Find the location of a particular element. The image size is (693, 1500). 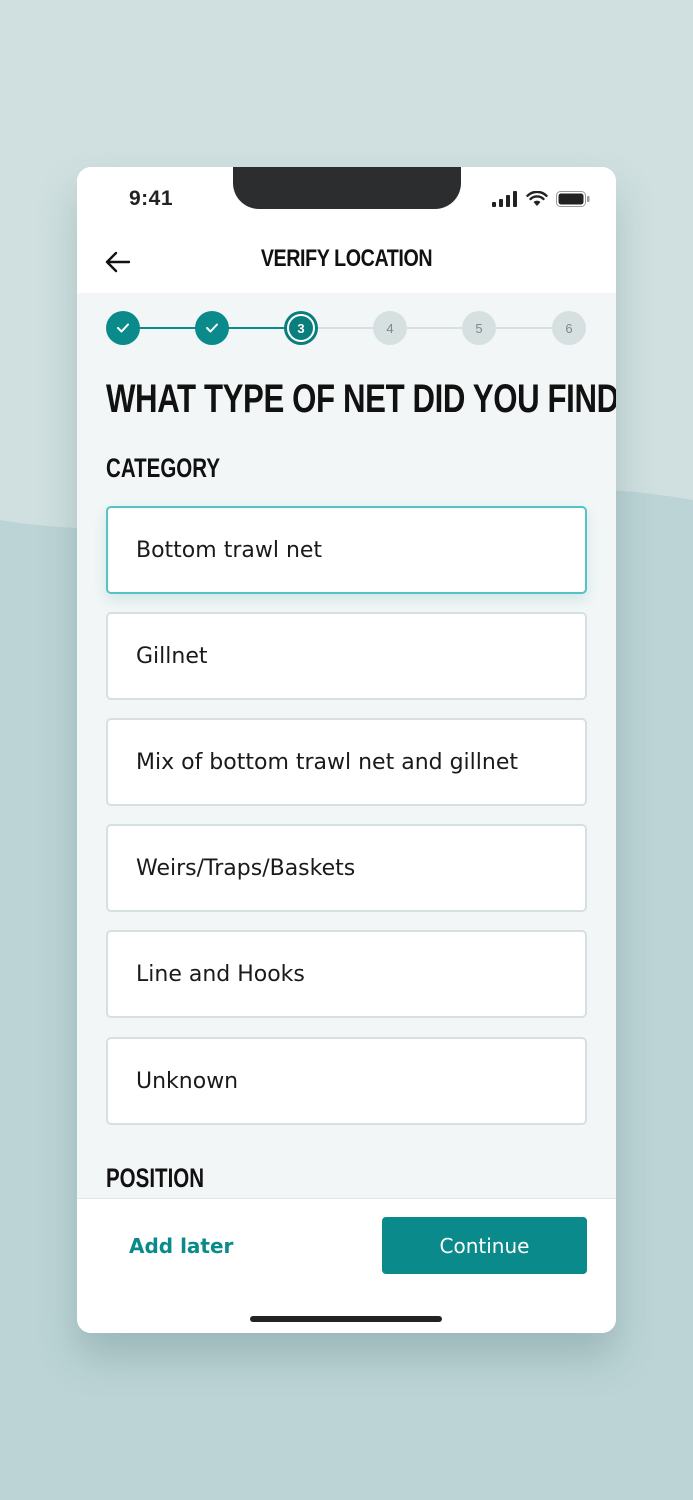

option-mix-bottom-trawl-gillnet: Mix of bottom trawl net and gillnet is located at coordinates (346, 762).